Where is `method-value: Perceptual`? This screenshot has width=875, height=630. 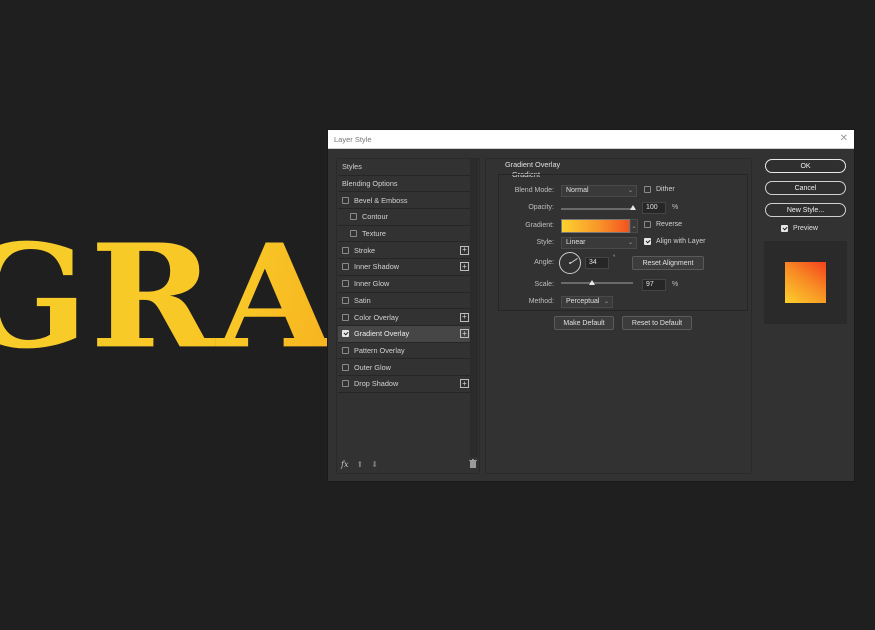 method-value: Perceptual is located at coordinates (583, 301).